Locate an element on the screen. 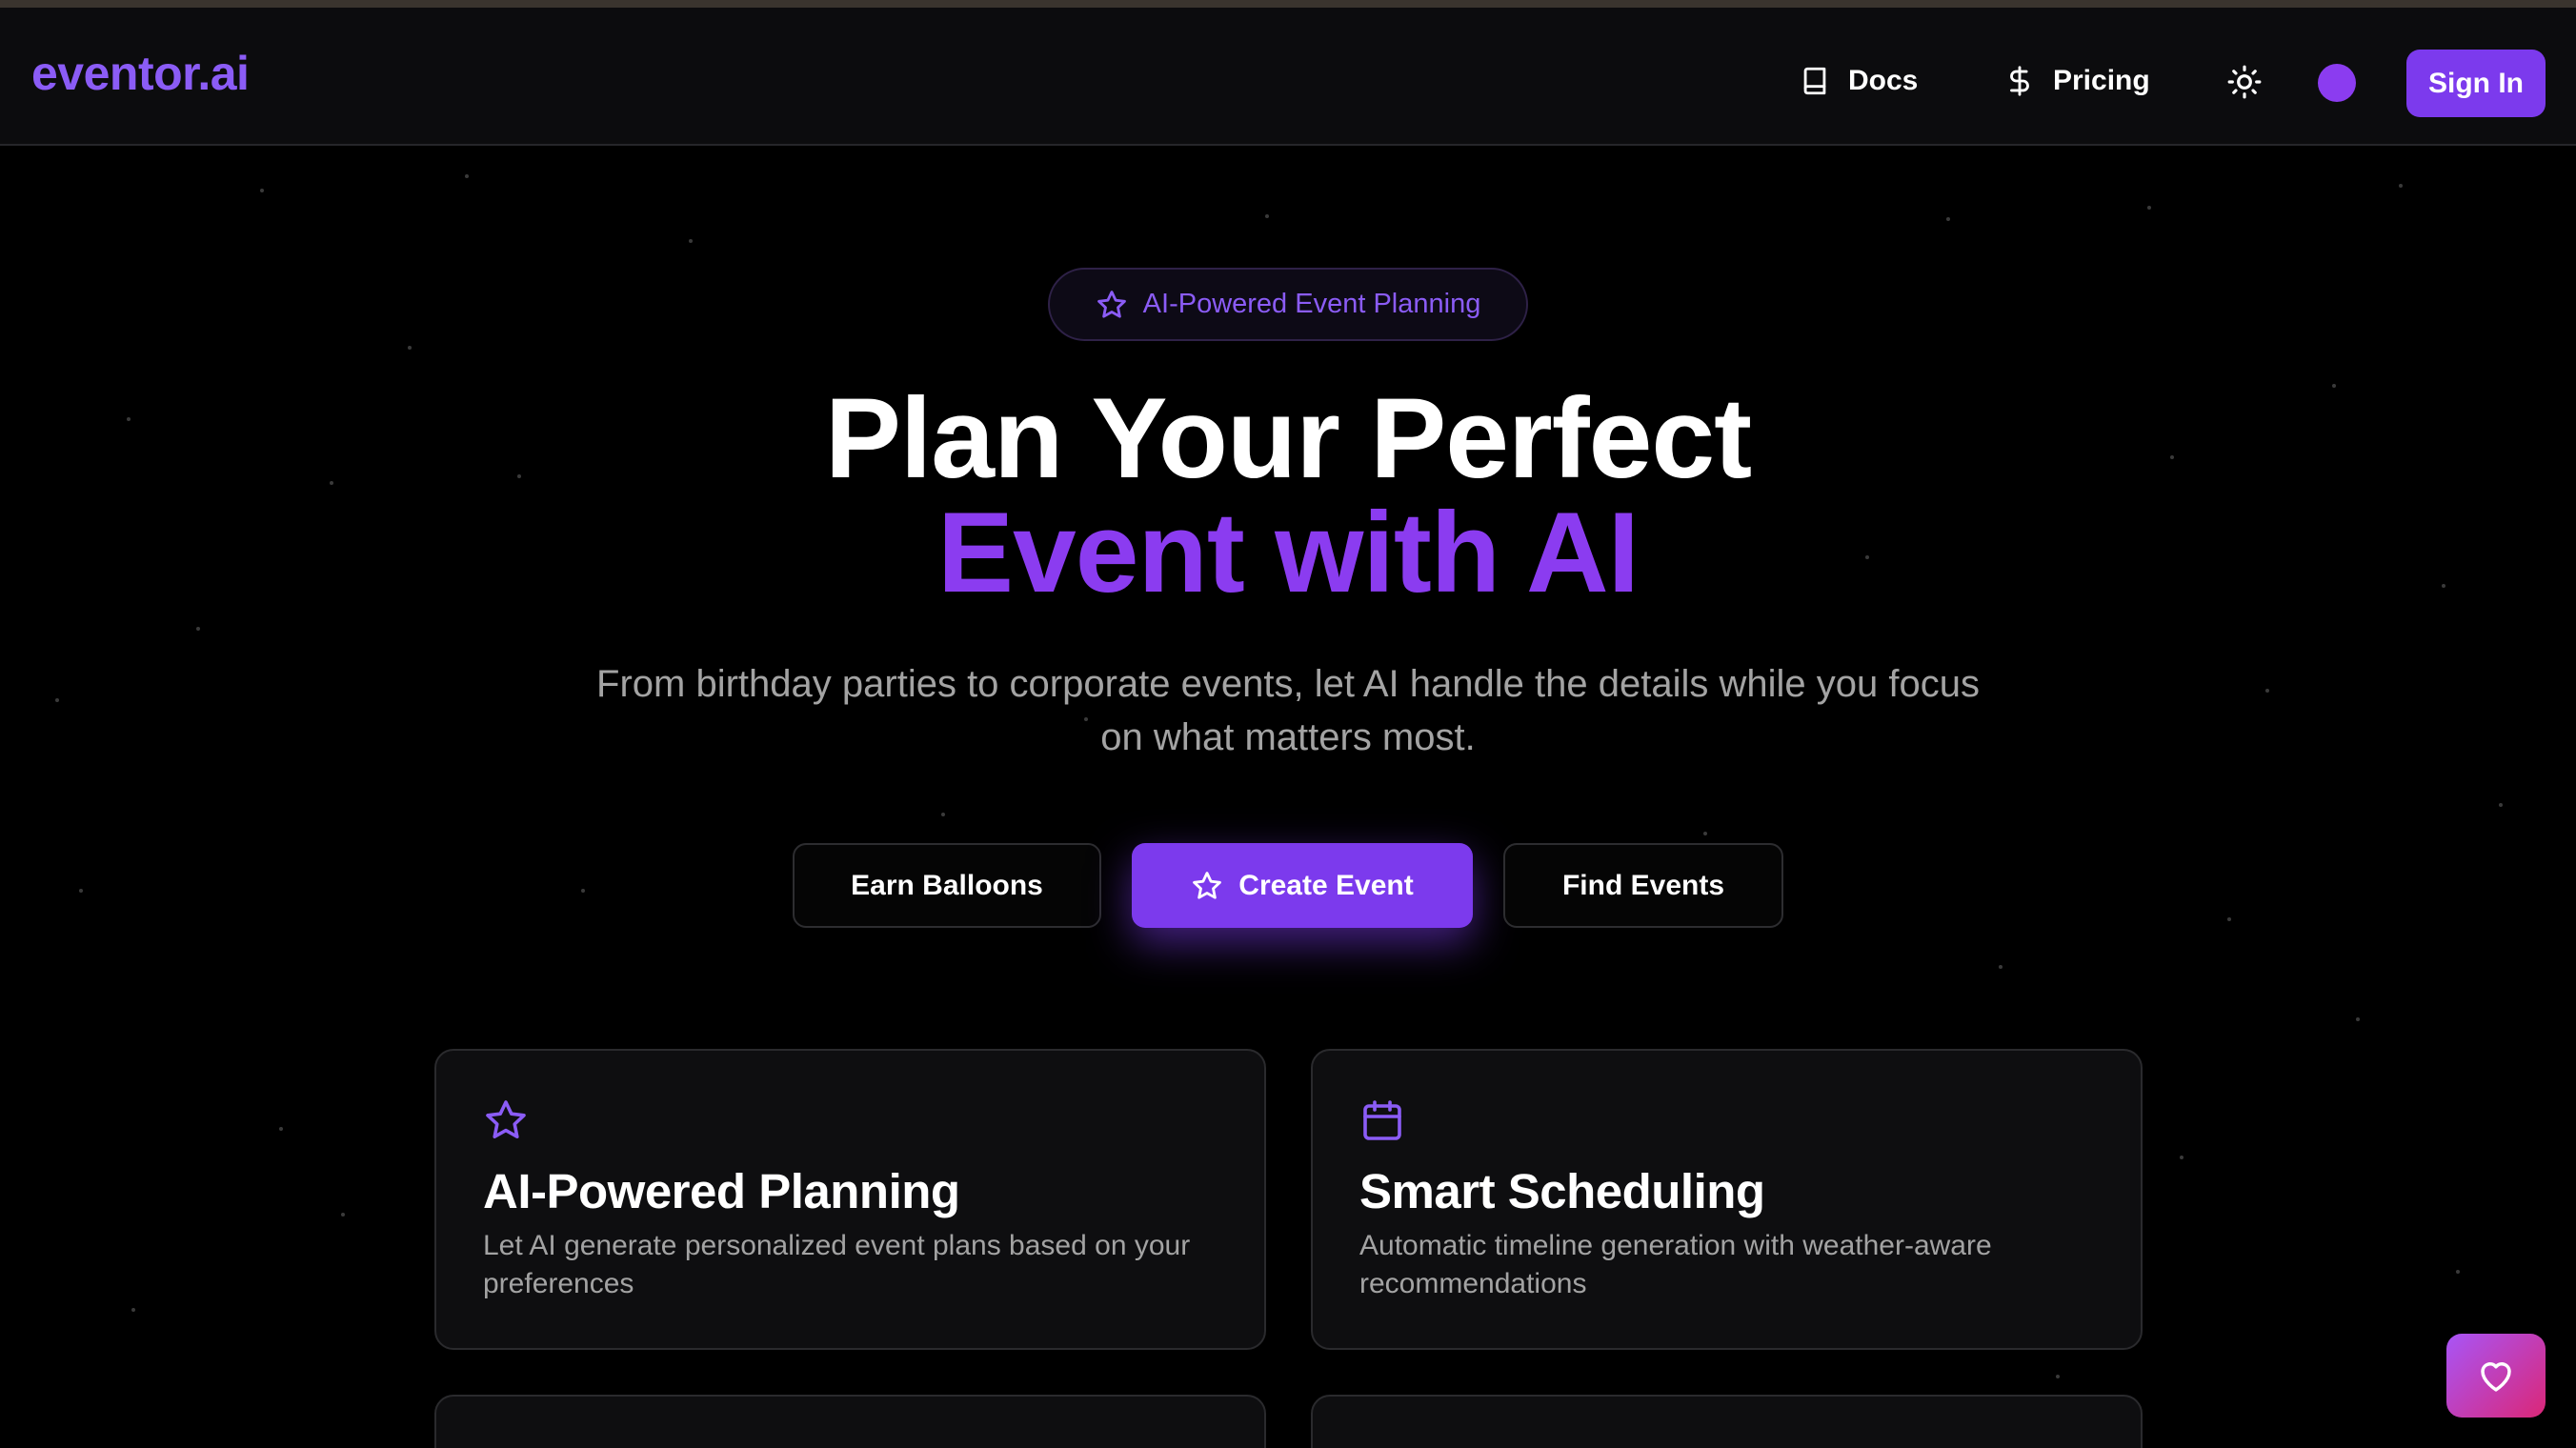 The image size is (2576, 1448). hero-badge: AI-Powered Event Planning is located at coordinates (1288, 304).